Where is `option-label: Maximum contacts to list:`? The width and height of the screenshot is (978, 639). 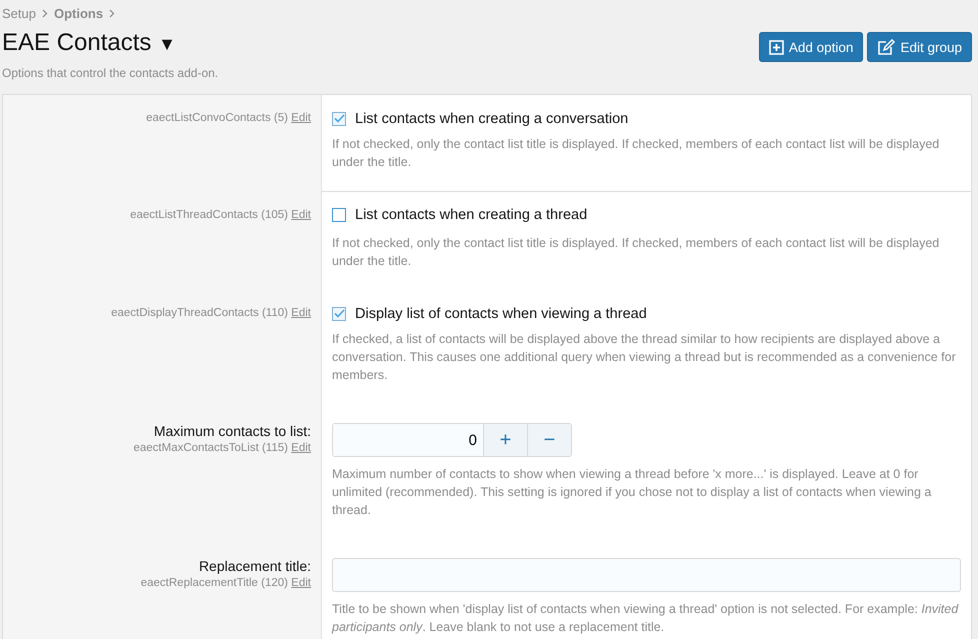 option-label: Maximum contacts to list: is located at coordinates (231, 431).